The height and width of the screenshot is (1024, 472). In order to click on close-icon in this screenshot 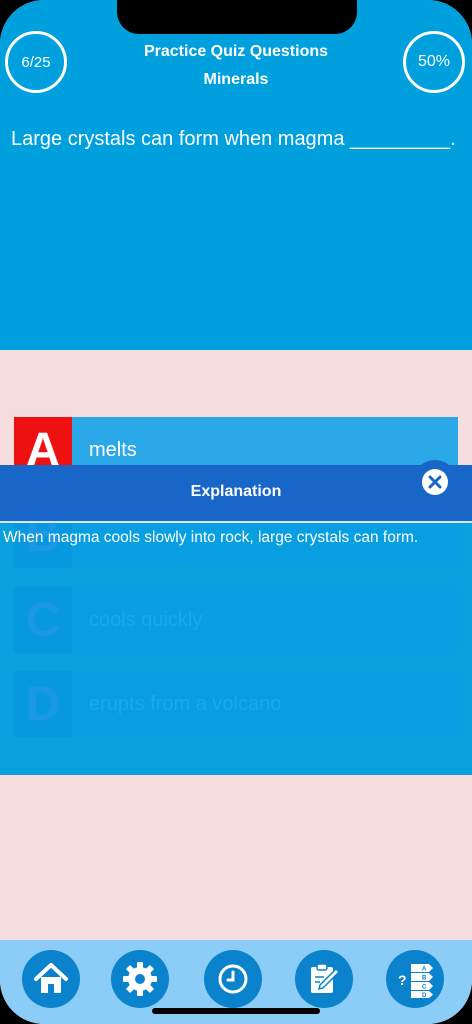, I will do `click(435, 482)`.